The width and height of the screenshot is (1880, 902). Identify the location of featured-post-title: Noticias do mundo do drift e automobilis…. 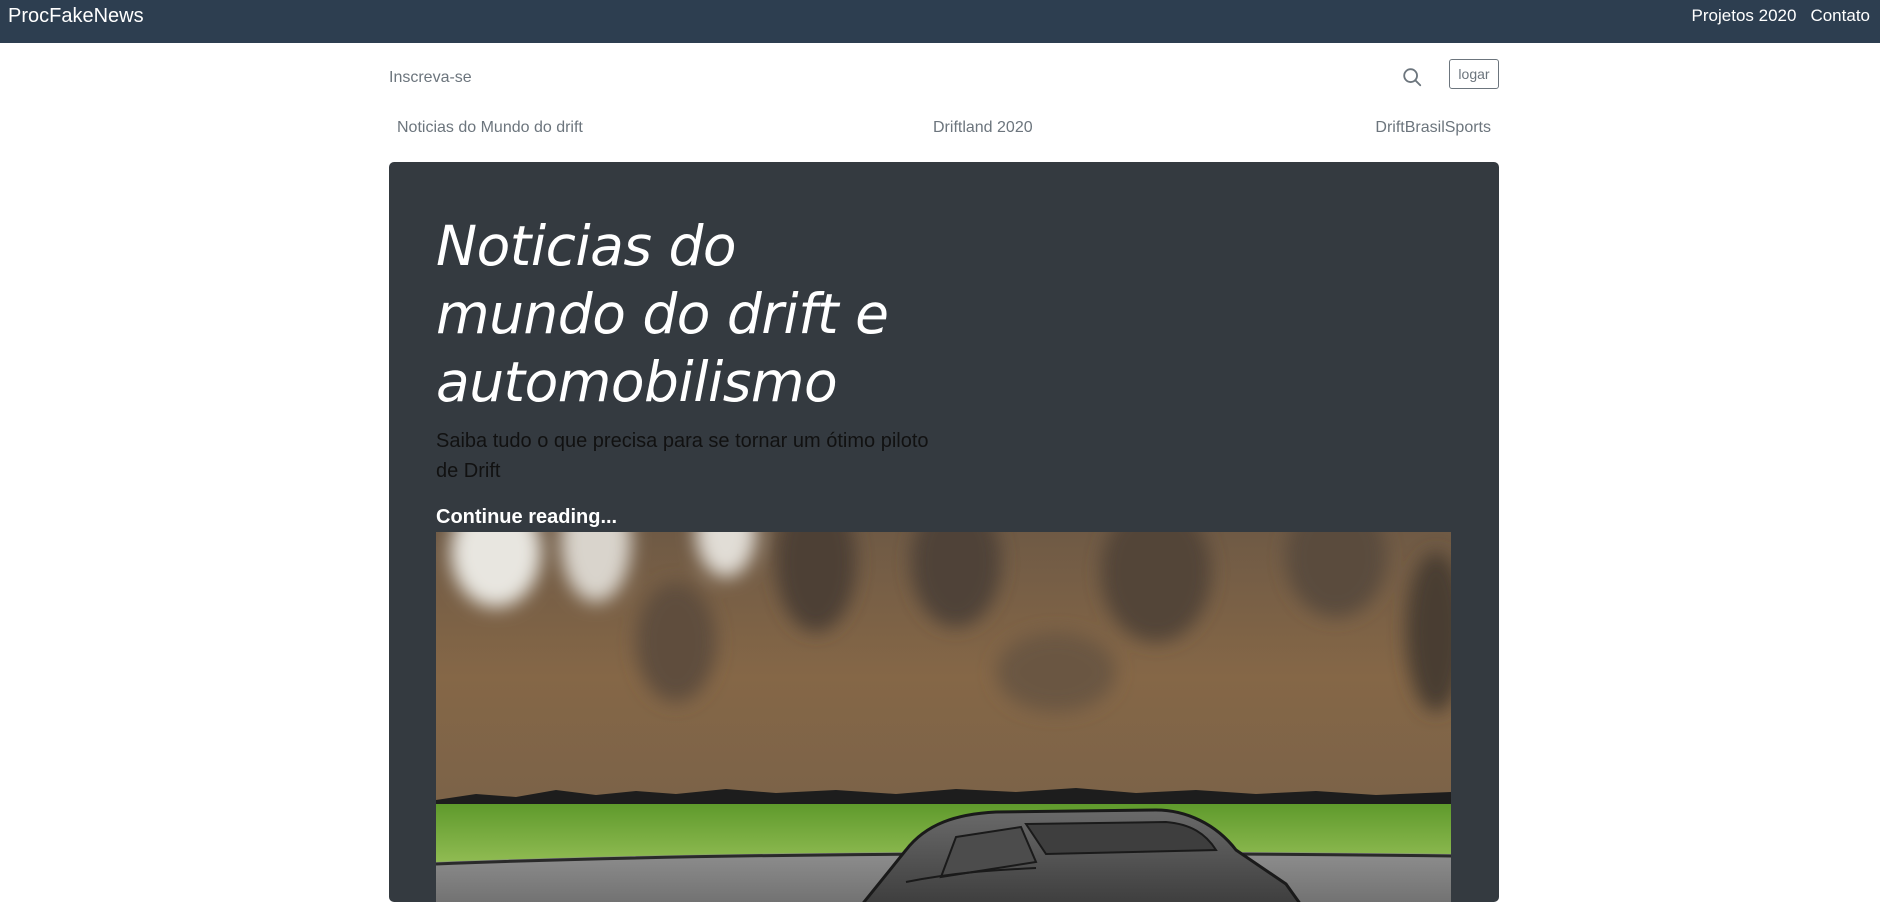
(662, 314).